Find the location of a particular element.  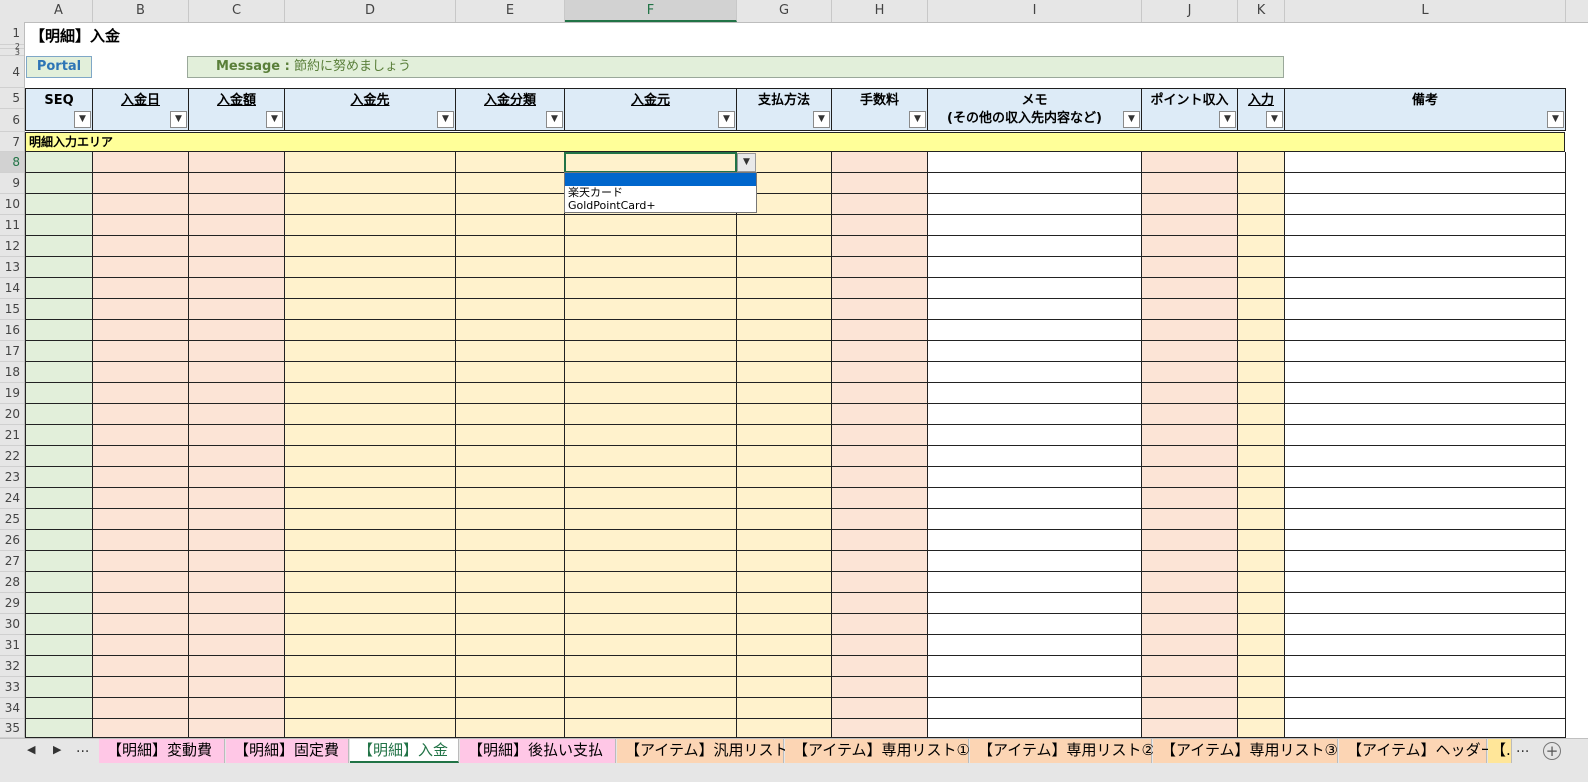

row-header-24: 24 is located at coordinates (12, 498).